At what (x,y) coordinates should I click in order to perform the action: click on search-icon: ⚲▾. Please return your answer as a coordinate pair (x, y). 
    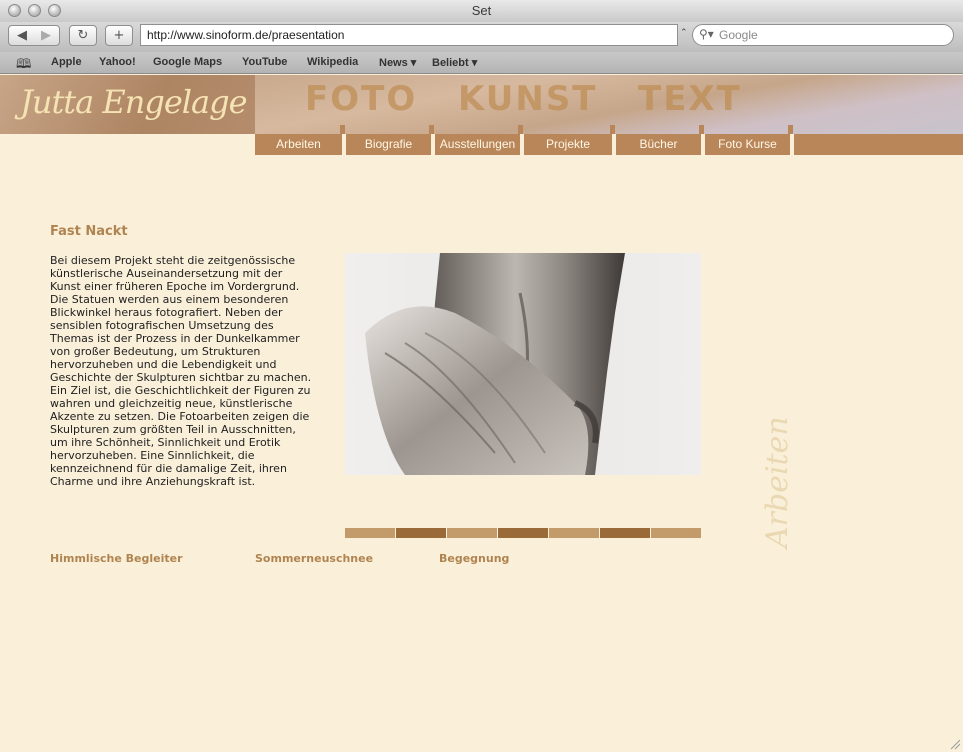
    Looking at the image, I should click on (706, 34).